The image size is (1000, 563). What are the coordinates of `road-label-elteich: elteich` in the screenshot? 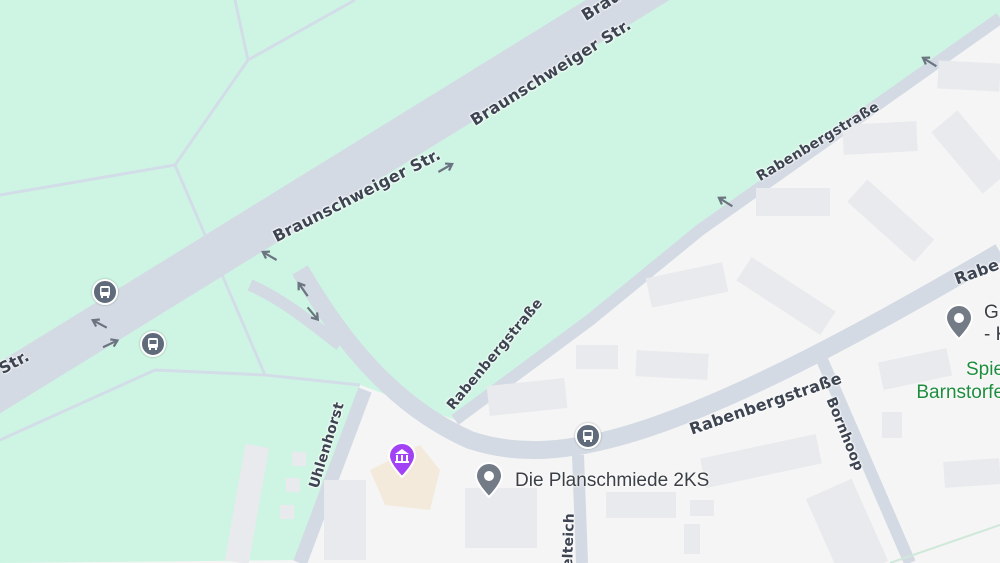 It's located at (569, 537).